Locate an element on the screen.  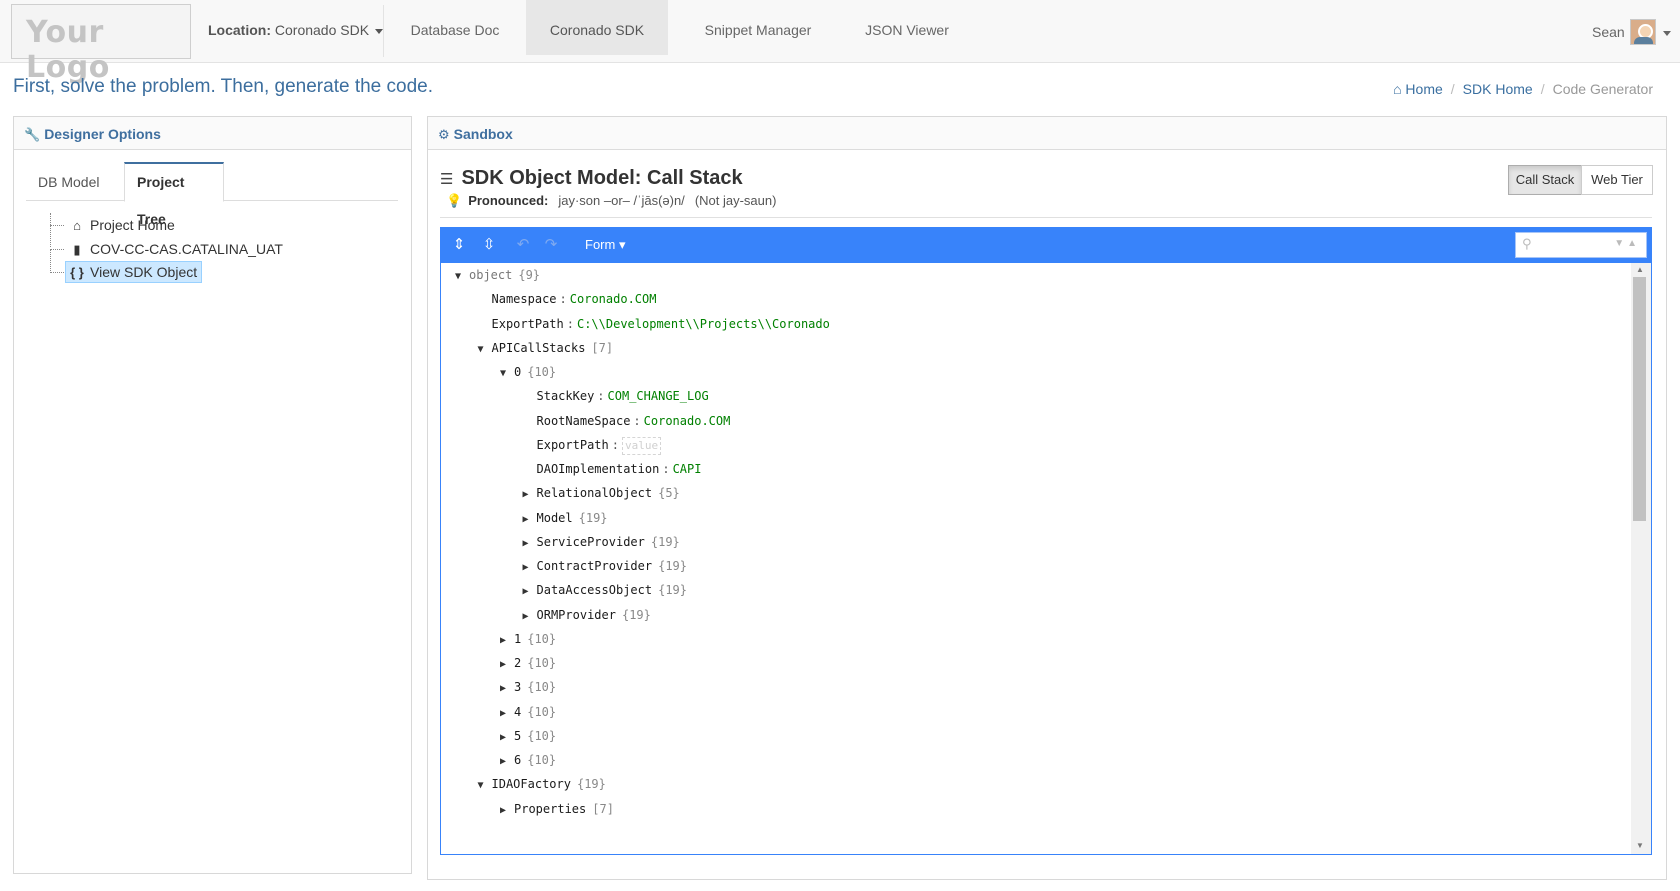
json-value: COM_CHANGE_LOG is located at coordinates (658, 396).